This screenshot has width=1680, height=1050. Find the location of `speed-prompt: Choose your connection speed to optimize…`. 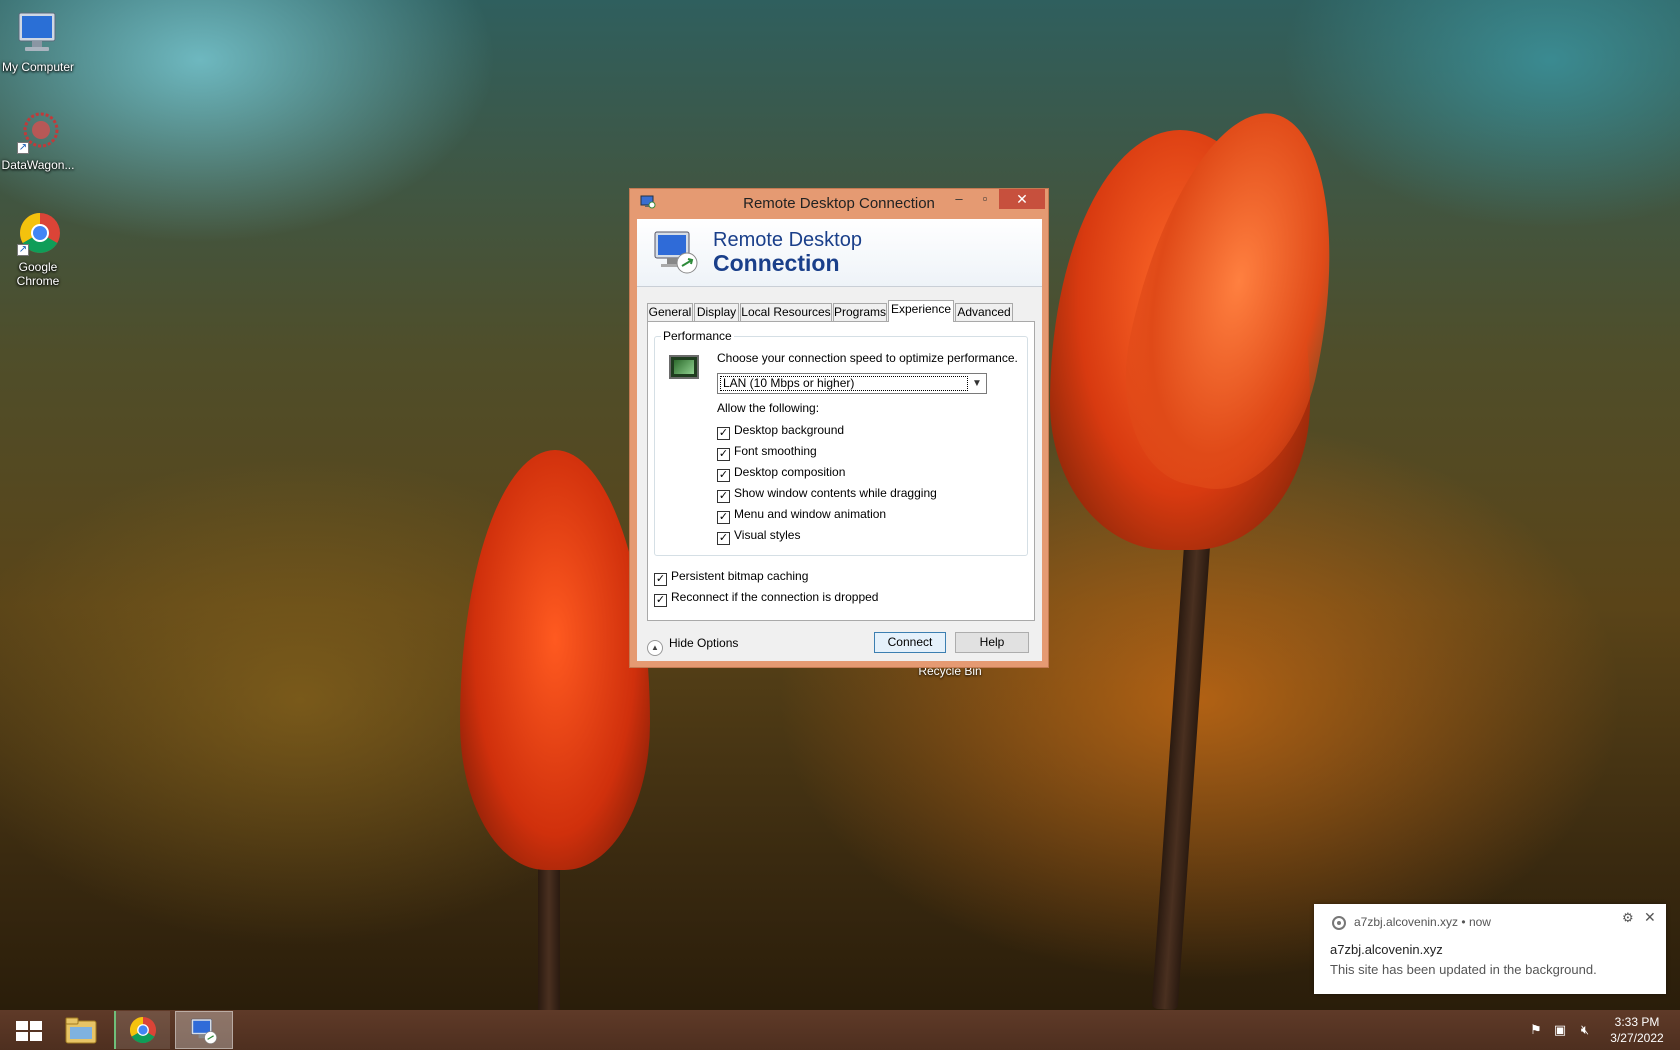

speed-prompt: Choose your connection speed to optimize… is located at coordinates (867, 358).